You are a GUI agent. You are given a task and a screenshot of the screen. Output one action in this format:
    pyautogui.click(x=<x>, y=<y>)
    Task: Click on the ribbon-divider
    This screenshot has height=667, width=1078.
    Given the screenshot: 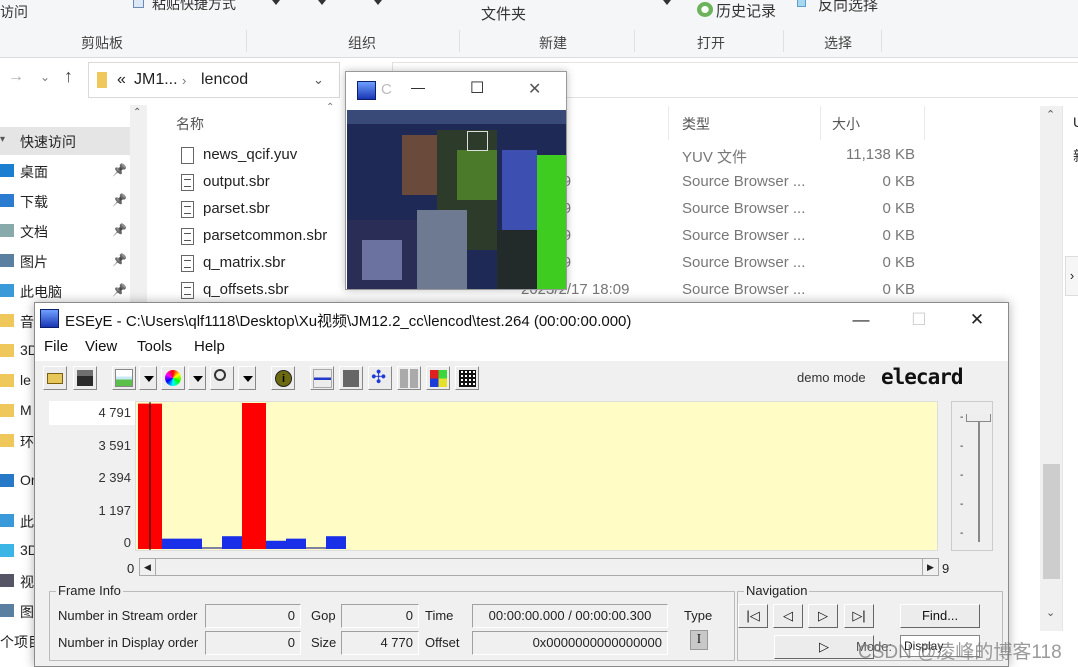 What is the action you would take?
    pyautogui.click(x=246, y=41)
    